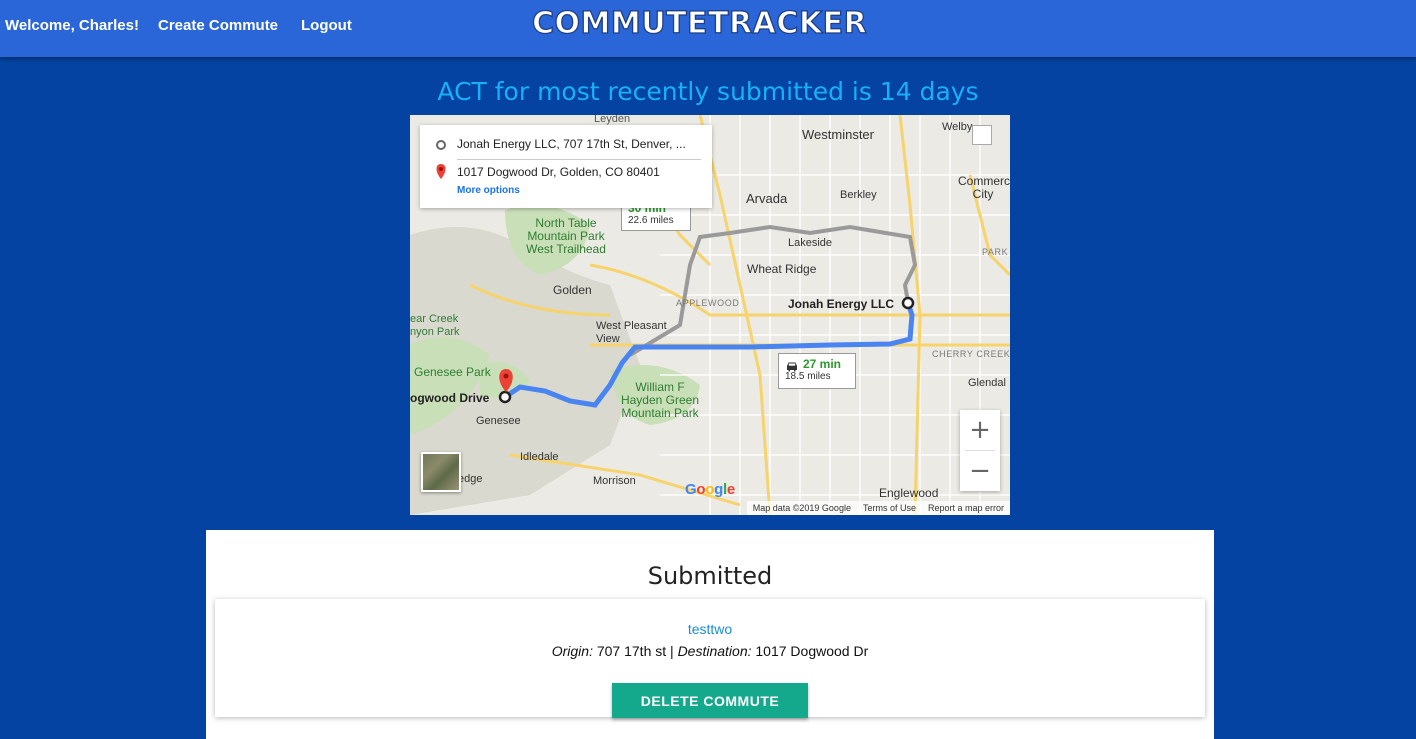 This screenshot has height=739, width=1416. What do you see at coordinates (710, 489) in the screenshot?
I see `google-logo: Google` at bounding box center [710, 489].